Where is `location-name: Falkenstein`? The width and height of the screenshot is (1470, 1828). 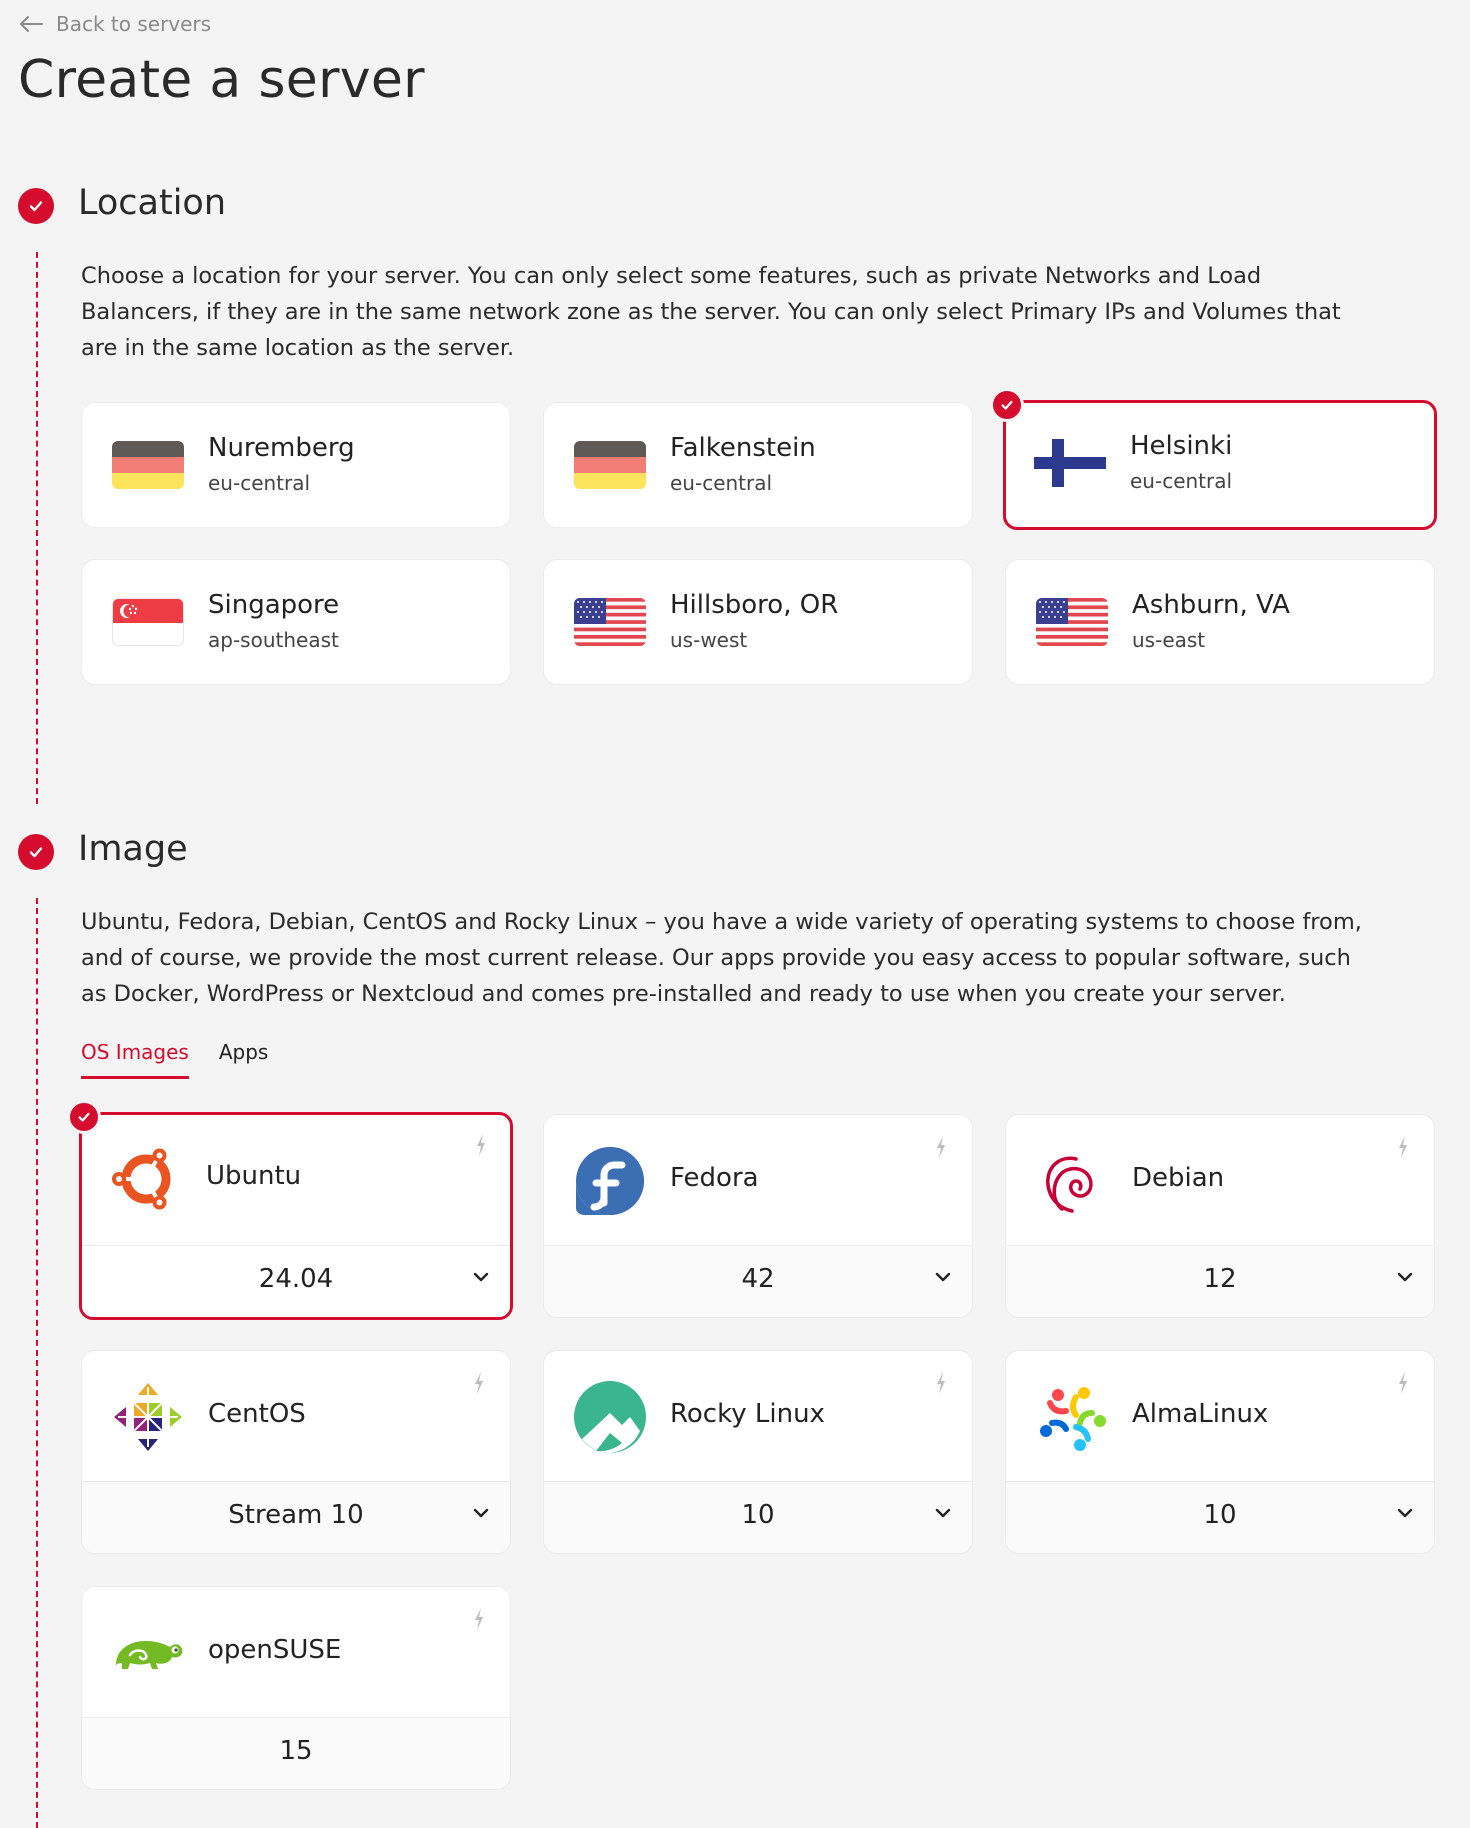
location-name: Falkenstein is located at coordinates (743, 448).